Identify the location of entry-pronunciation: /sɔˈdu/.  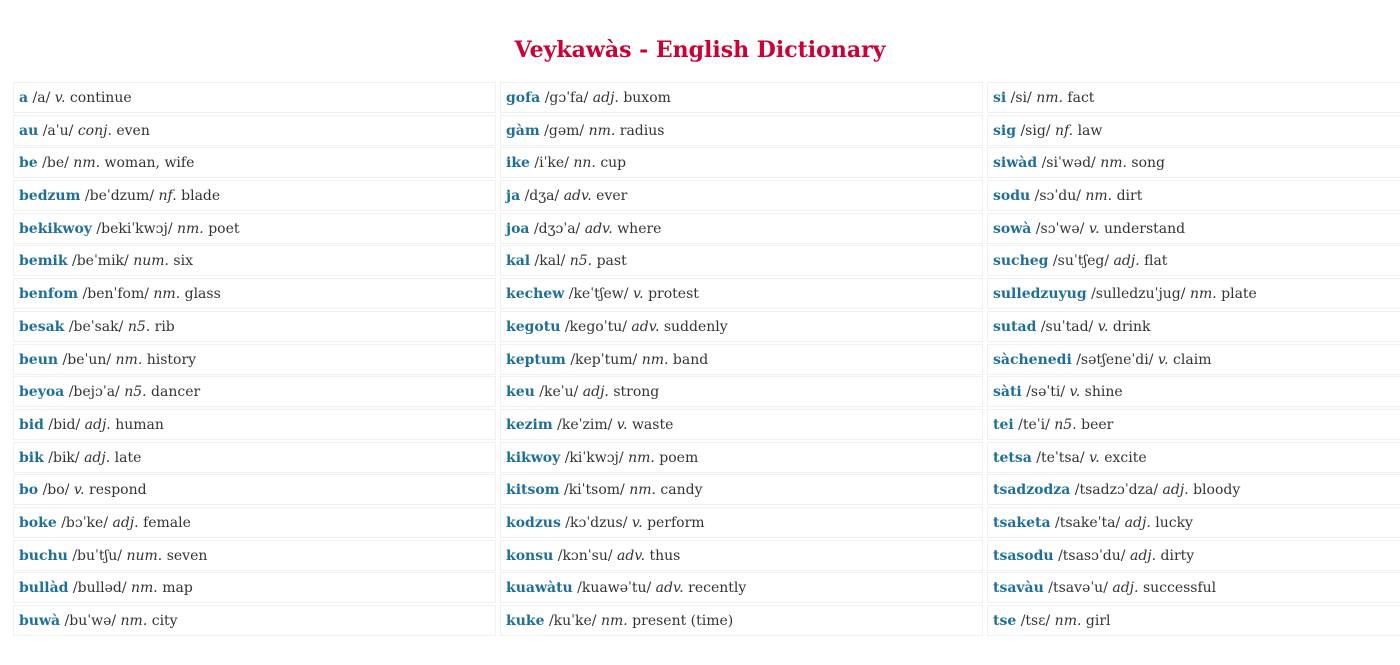
(1057, 196).